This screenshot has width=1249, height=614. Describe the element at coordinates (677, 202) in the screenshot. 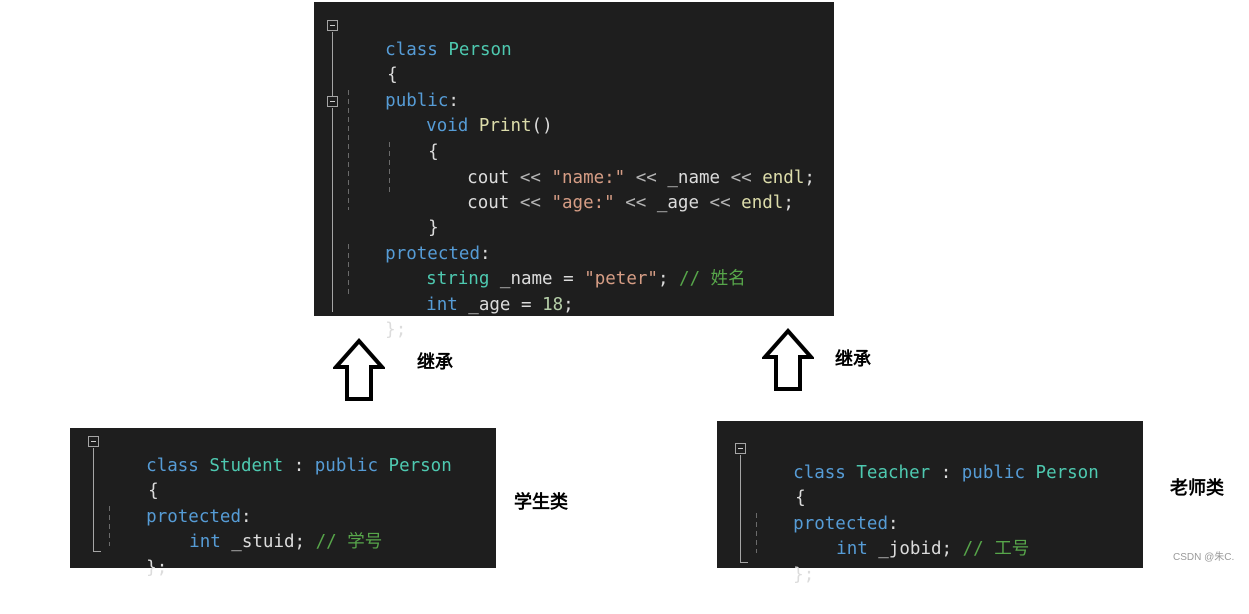

I see `identifier: _age` at that location.